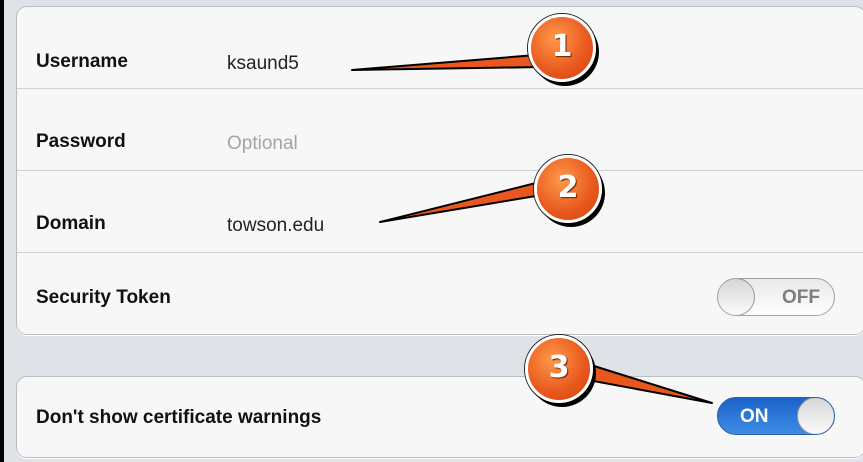 The image size is (863, 462). What do you see at coordinates (568, 189) in the screenshot?
I see `annotation-marker-2: 2` at bounding box center [568, 189].